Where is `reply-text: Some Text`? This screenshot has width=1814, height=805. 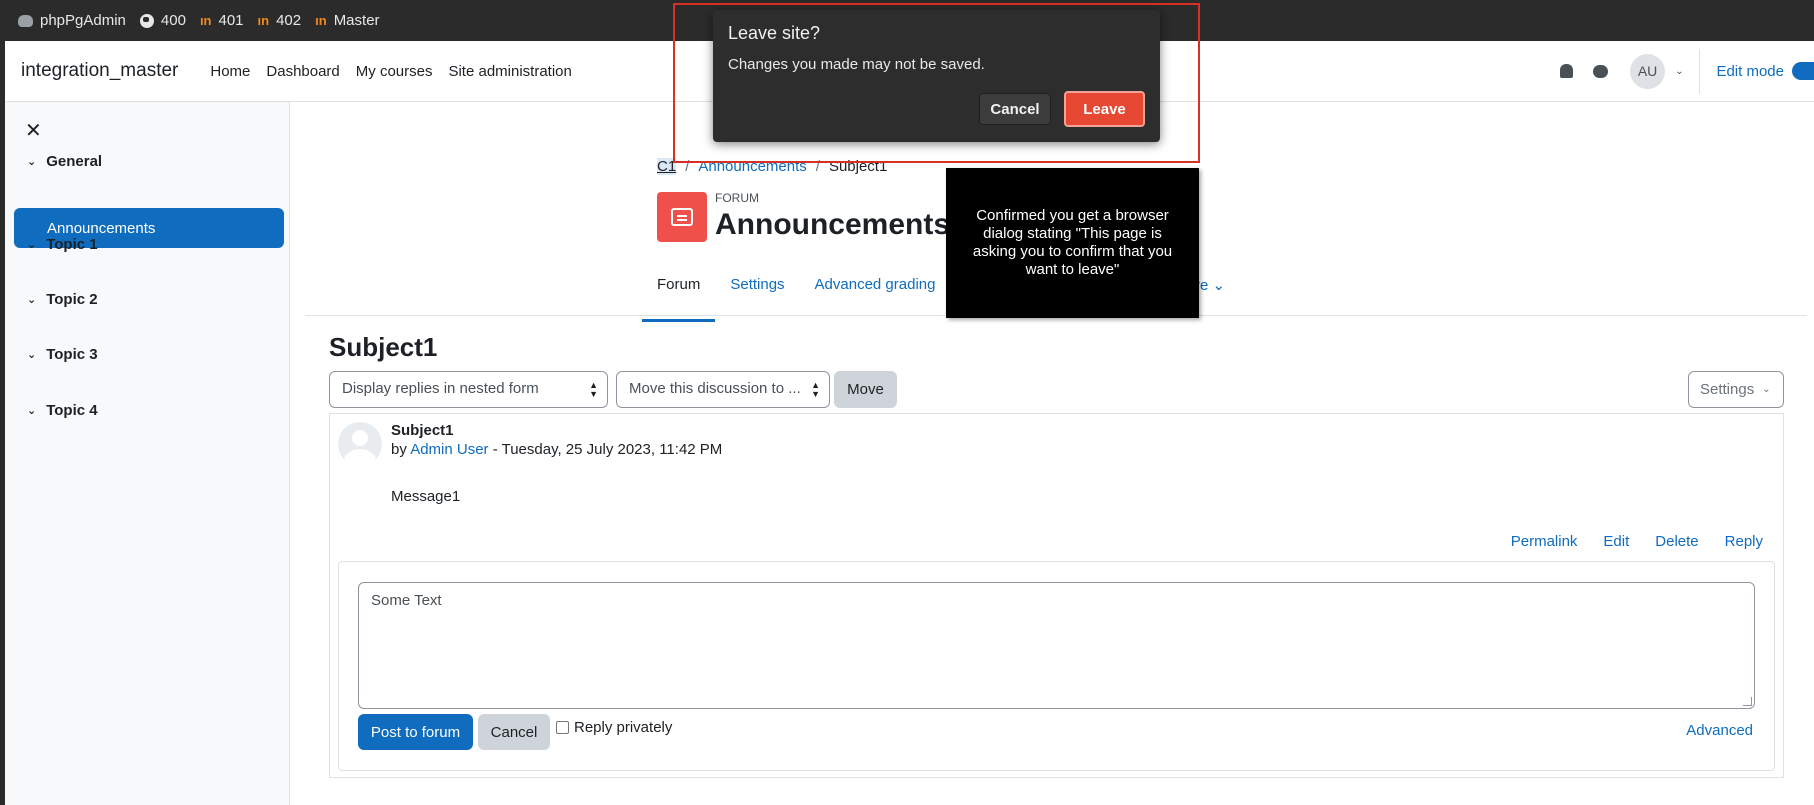
reply-text: Some Text is located at coordinates (406, 600).